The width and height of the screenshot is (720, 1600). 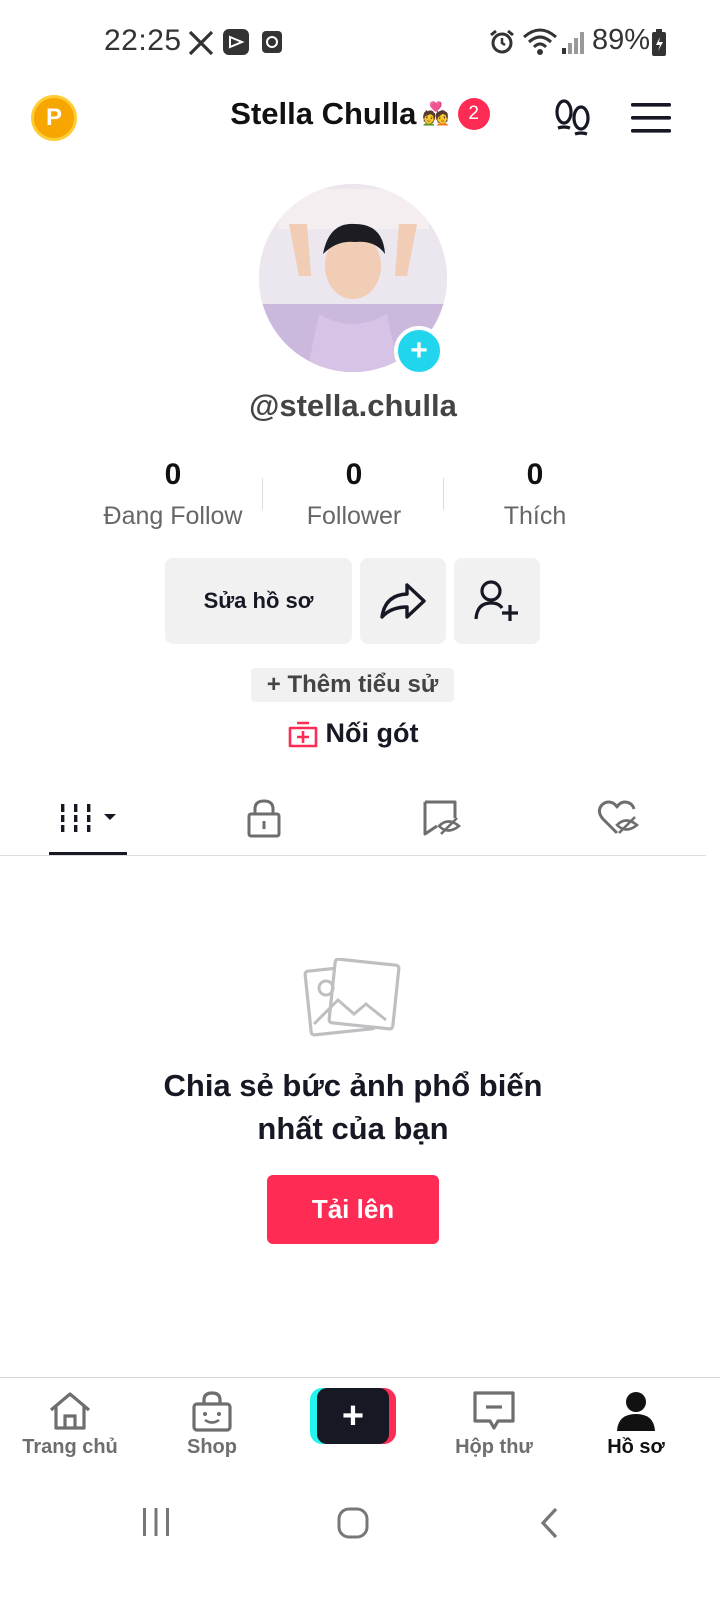 What do you see at coordinates (143, 40) in the screenshot?
I see `status-time: 22:25` at bounding box center [143, 40].